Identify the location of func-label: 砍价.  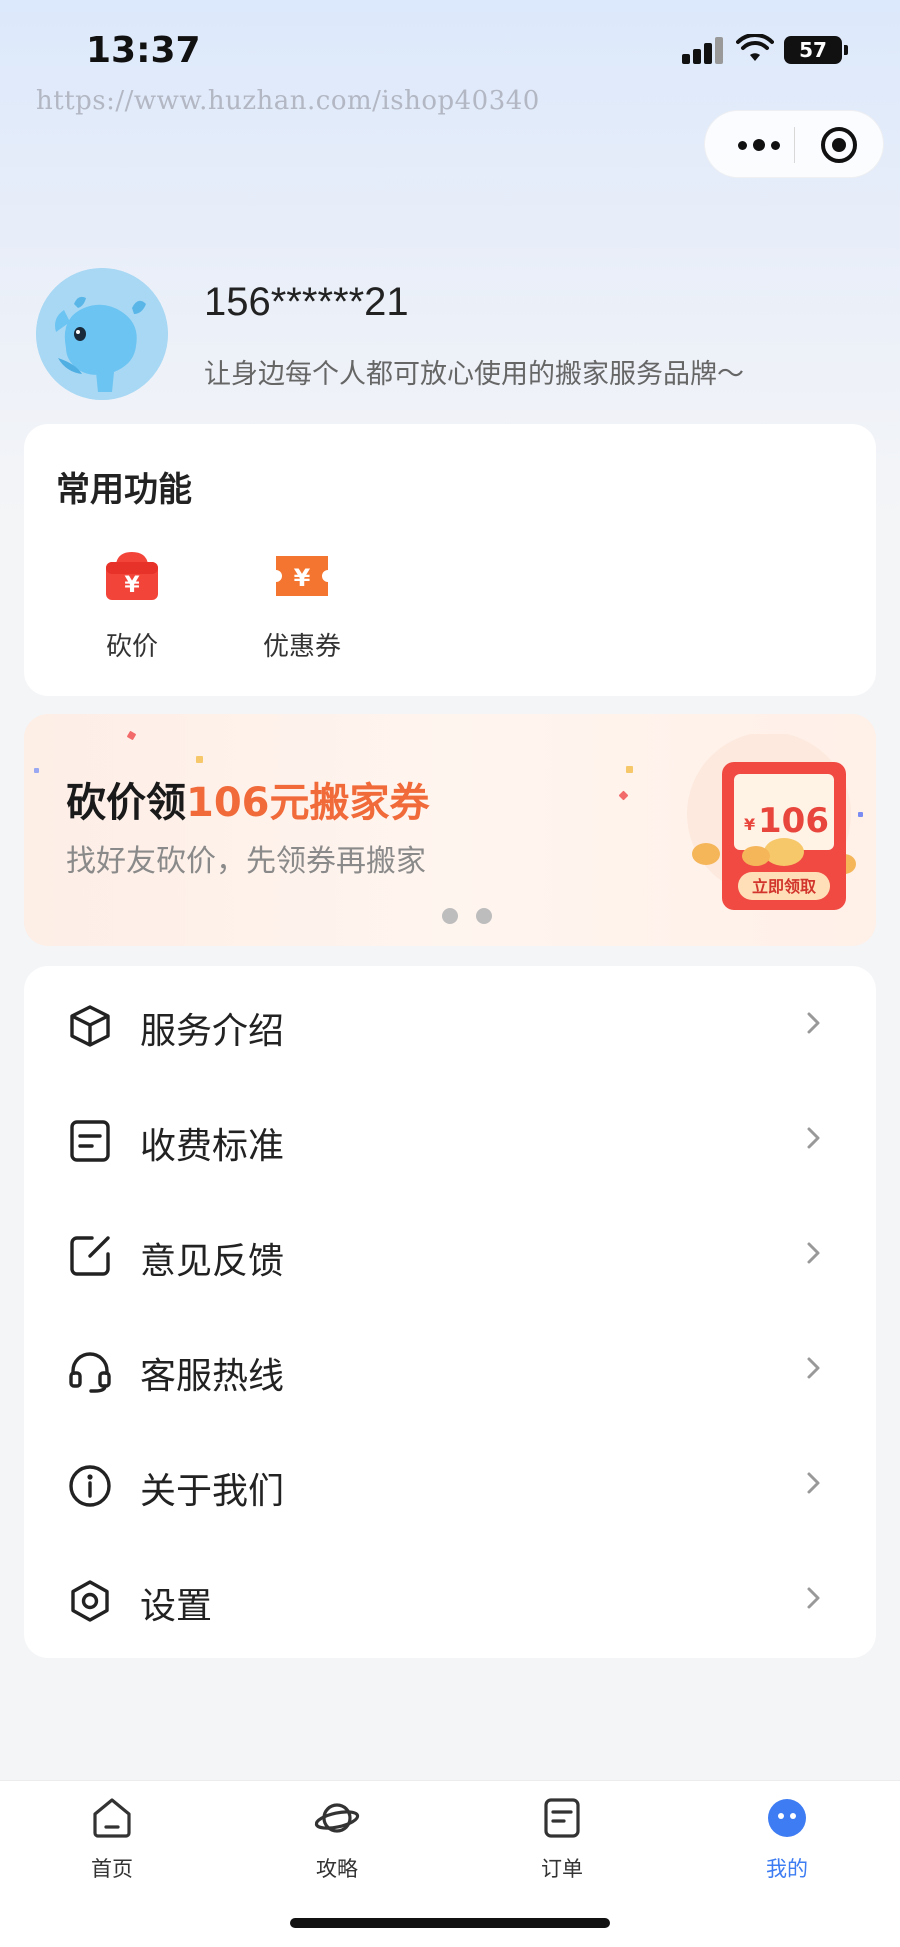
(131, 647).